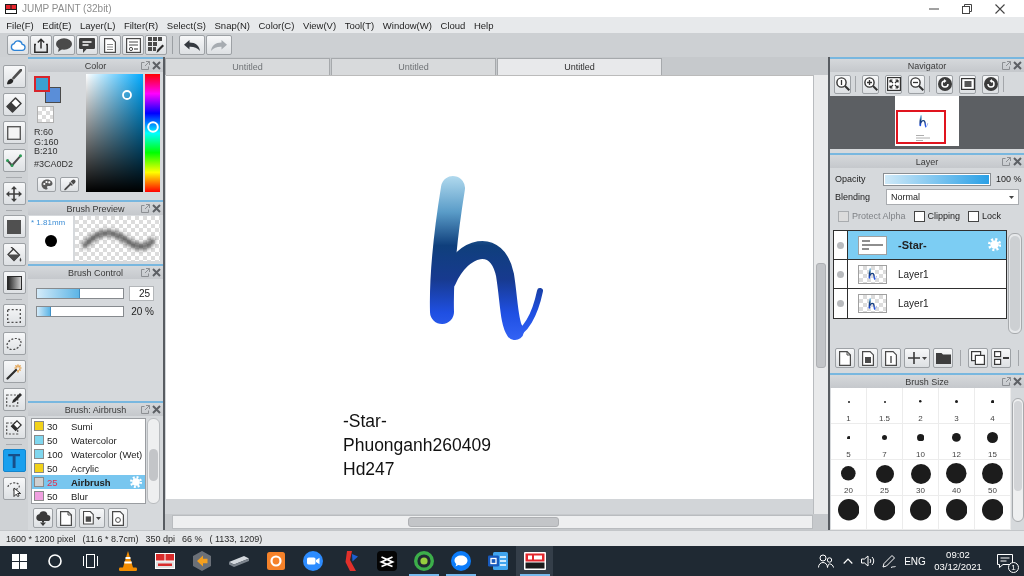 The width and height of the screenshot is (1024, 576). What do you see at coordinates (534, 561) in the screenshot?
I see `taskbar-app` at bounding box center [534, 561].